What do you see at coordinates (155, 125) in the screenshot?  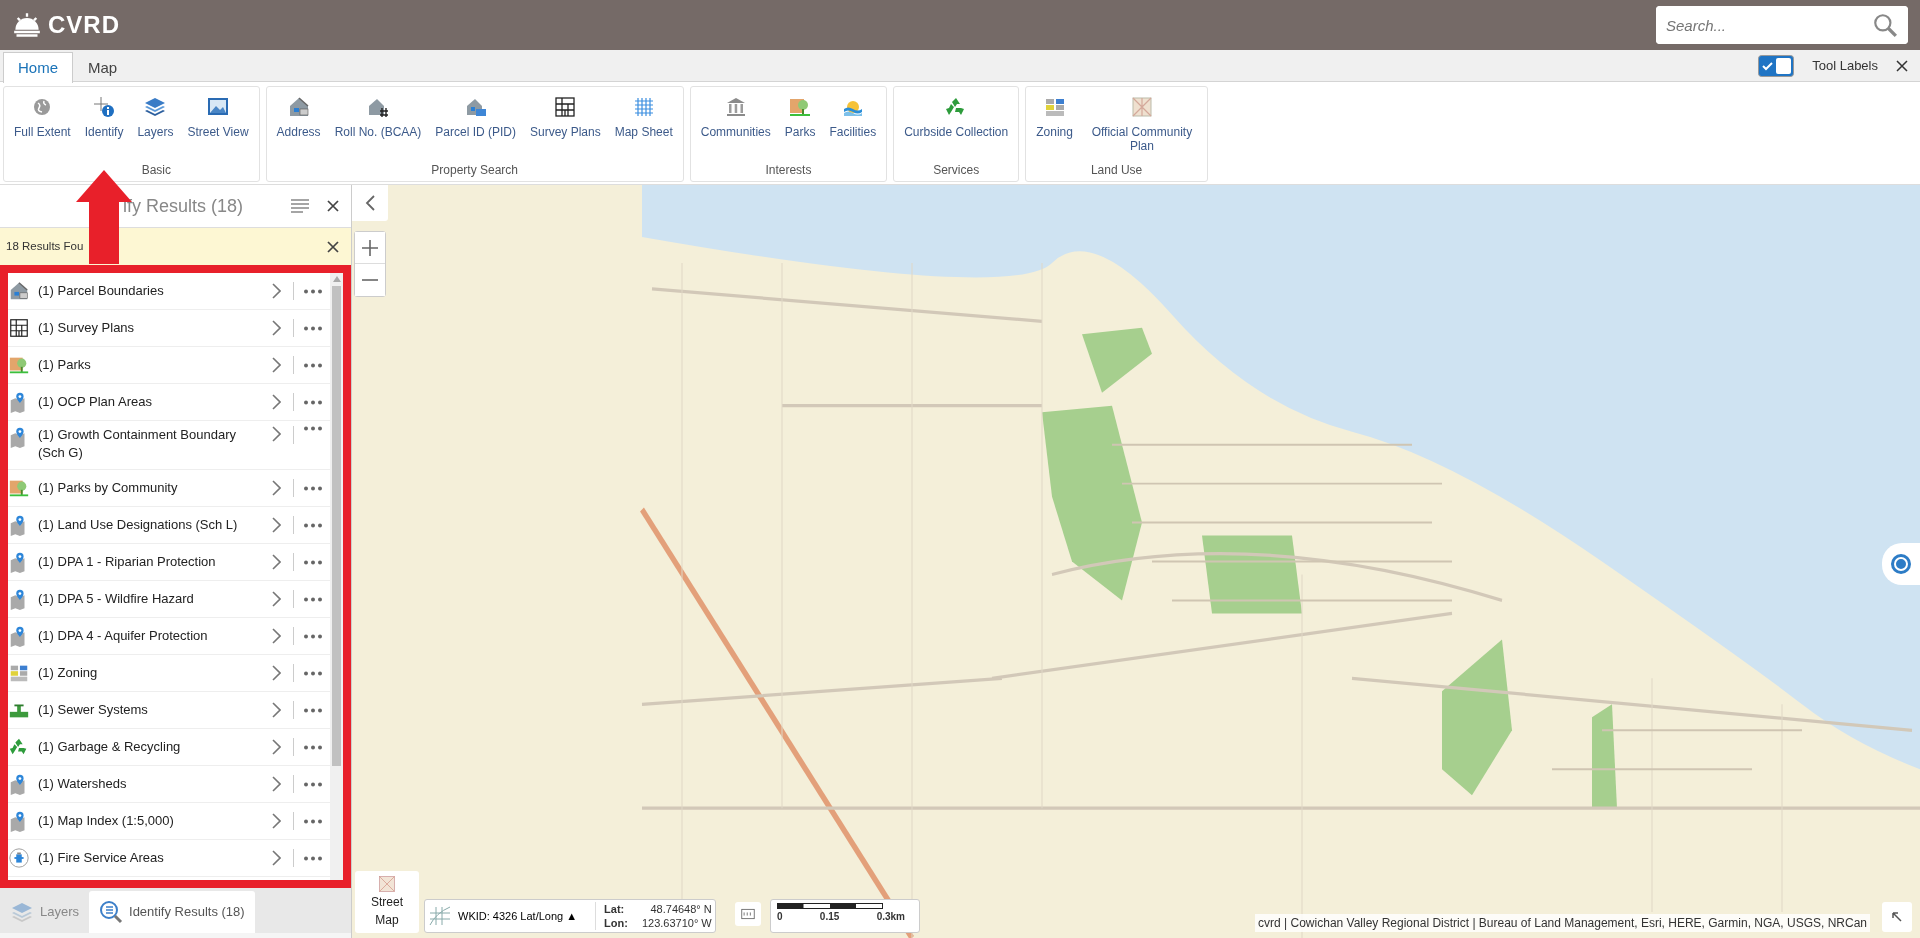 I see `ribbon-tool-button: Layers` at bounding box center [155, 125].